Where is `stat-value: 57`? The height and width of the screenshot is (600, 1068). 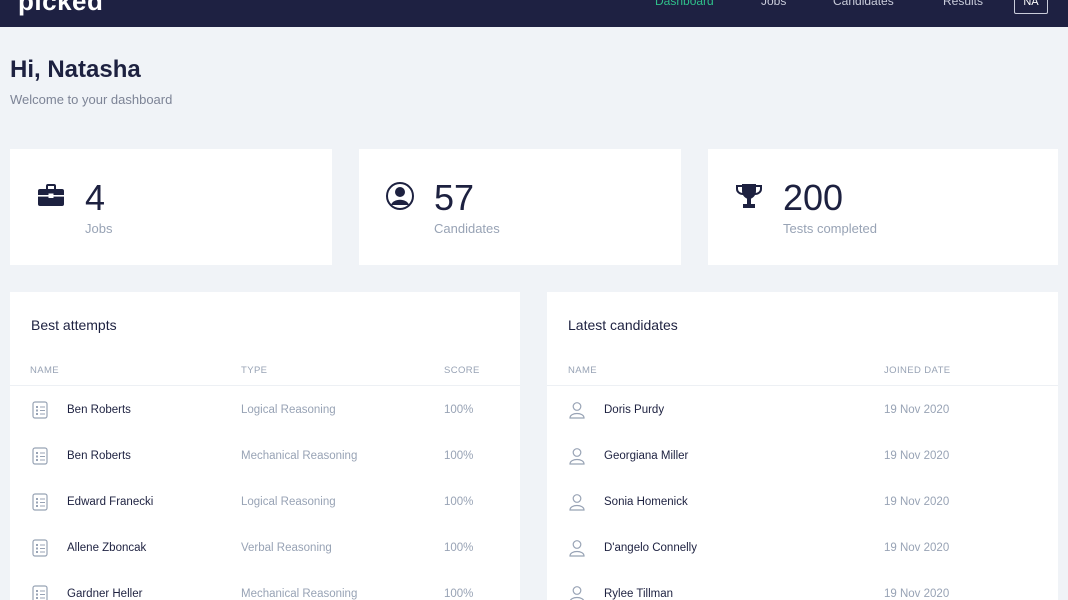
stat-value: 57 is located at coordinates (454, 197).